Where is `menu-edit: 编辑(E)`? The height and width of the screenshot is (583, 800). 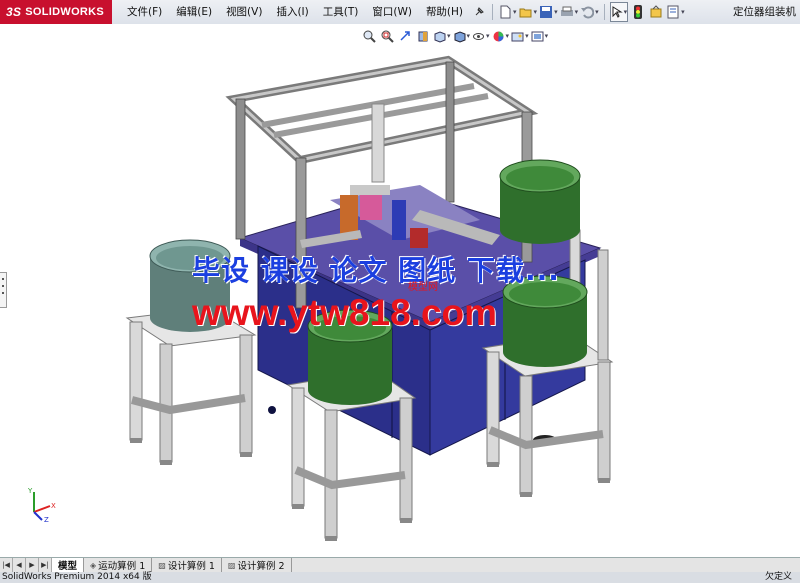
menu-edit: 编辑(E) is located at coordinates (194, 12).